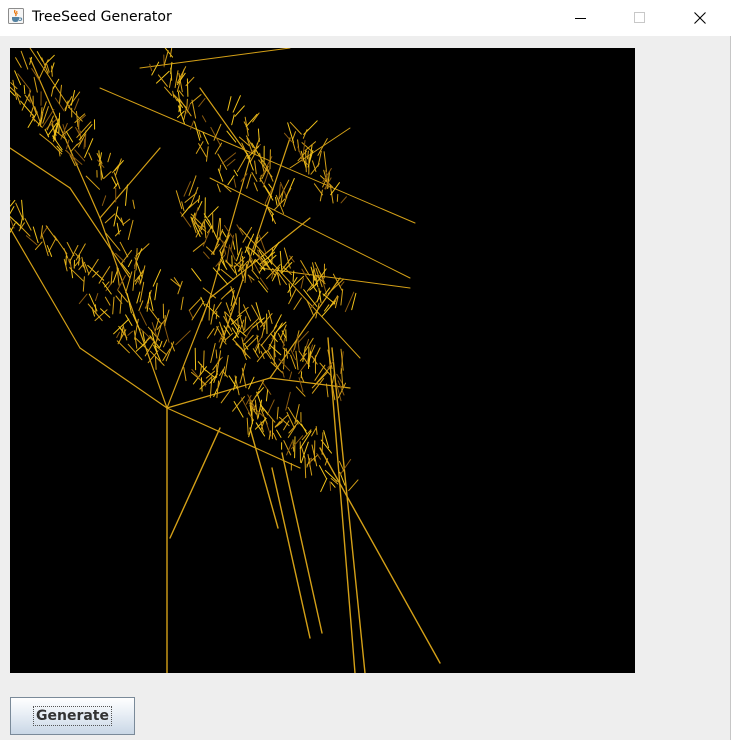 This screenshot has height=740, width=731. What do you see at coordinates (365, 18) in the screenshot?
I see `title-bar: TreeSeed Generator` at bounding box center [365, 18].